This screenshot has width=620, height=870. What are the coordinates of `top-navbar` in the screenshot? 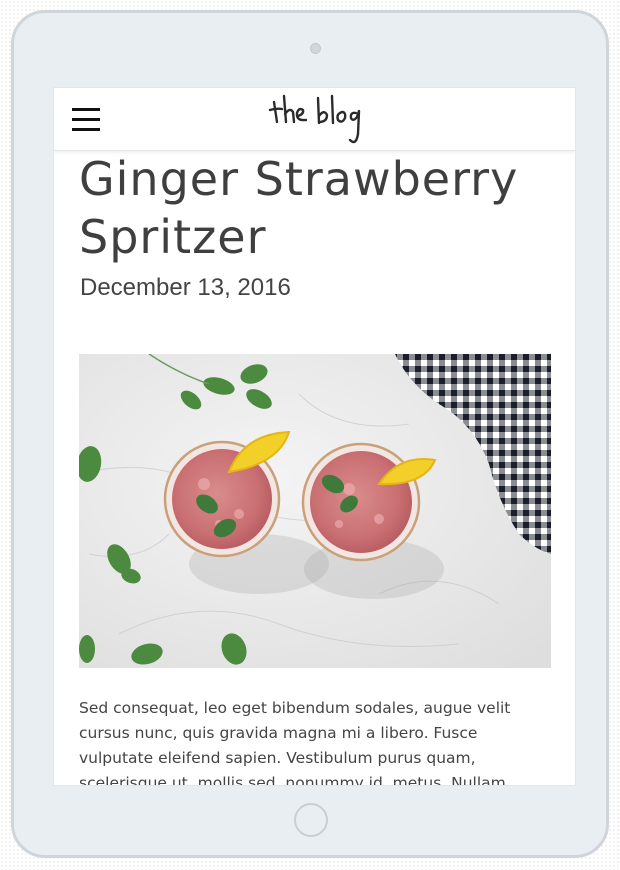 It's located at (314, 119).